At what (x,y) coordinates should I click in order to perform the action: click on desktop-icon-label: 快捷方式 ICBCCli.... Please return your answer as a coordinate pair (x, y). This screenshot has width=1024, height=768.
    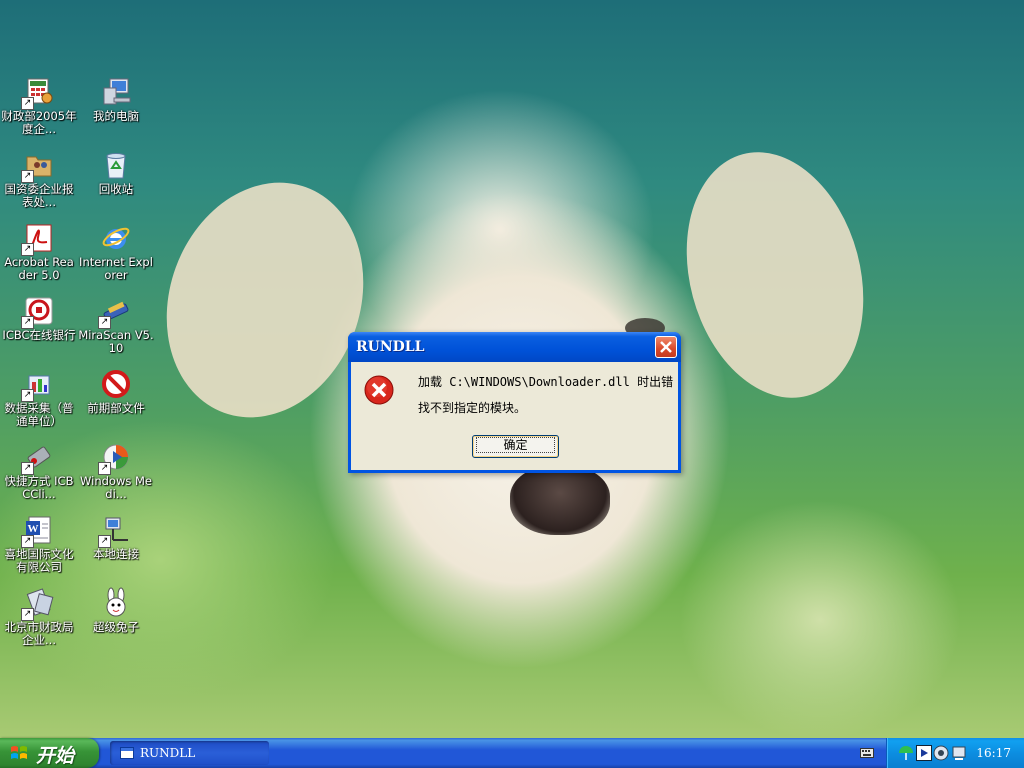
    Looking at the image, I should click on (39, 487).